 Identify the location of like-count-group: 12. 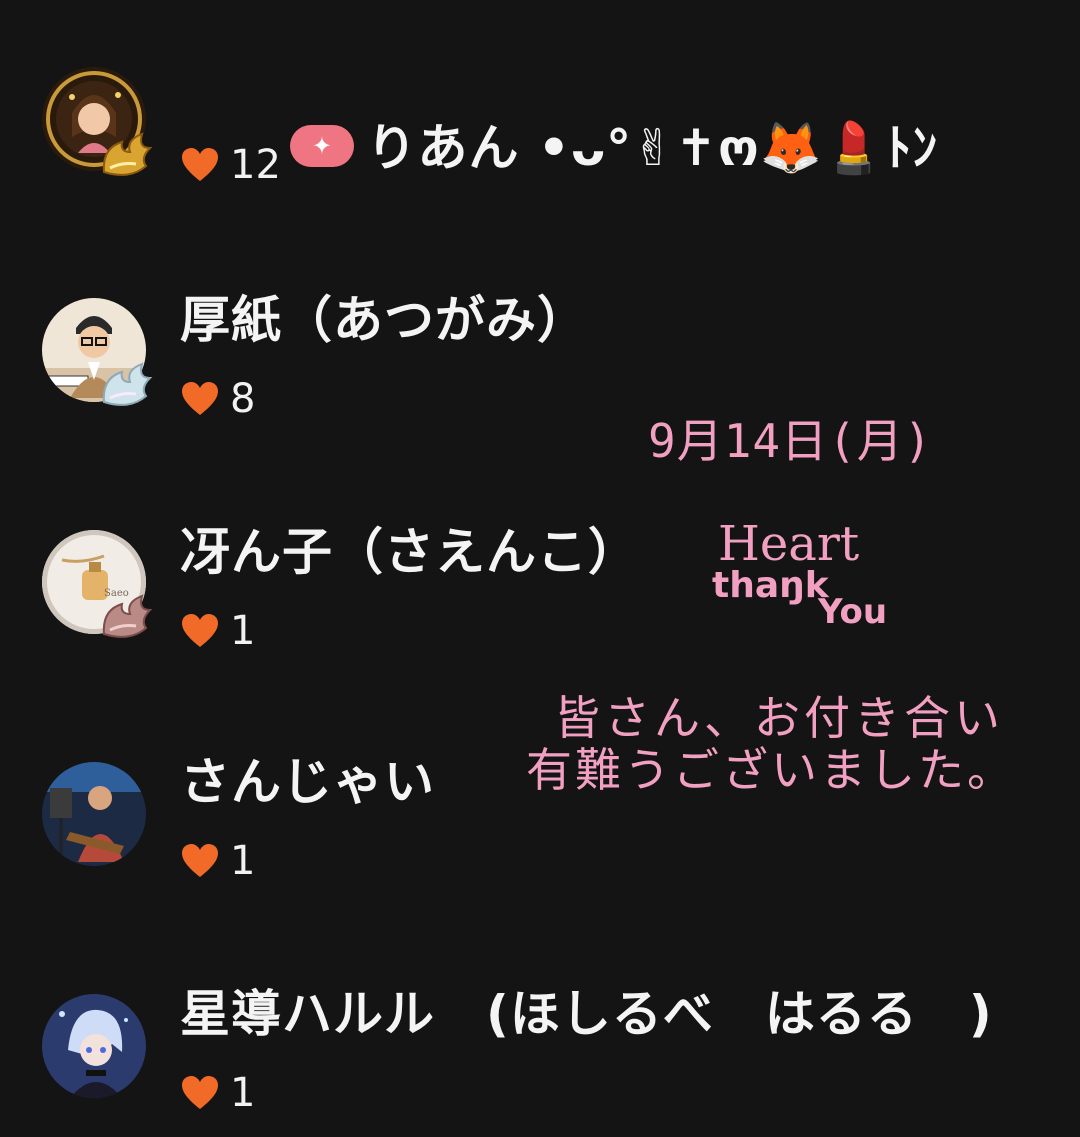
(230, 165).